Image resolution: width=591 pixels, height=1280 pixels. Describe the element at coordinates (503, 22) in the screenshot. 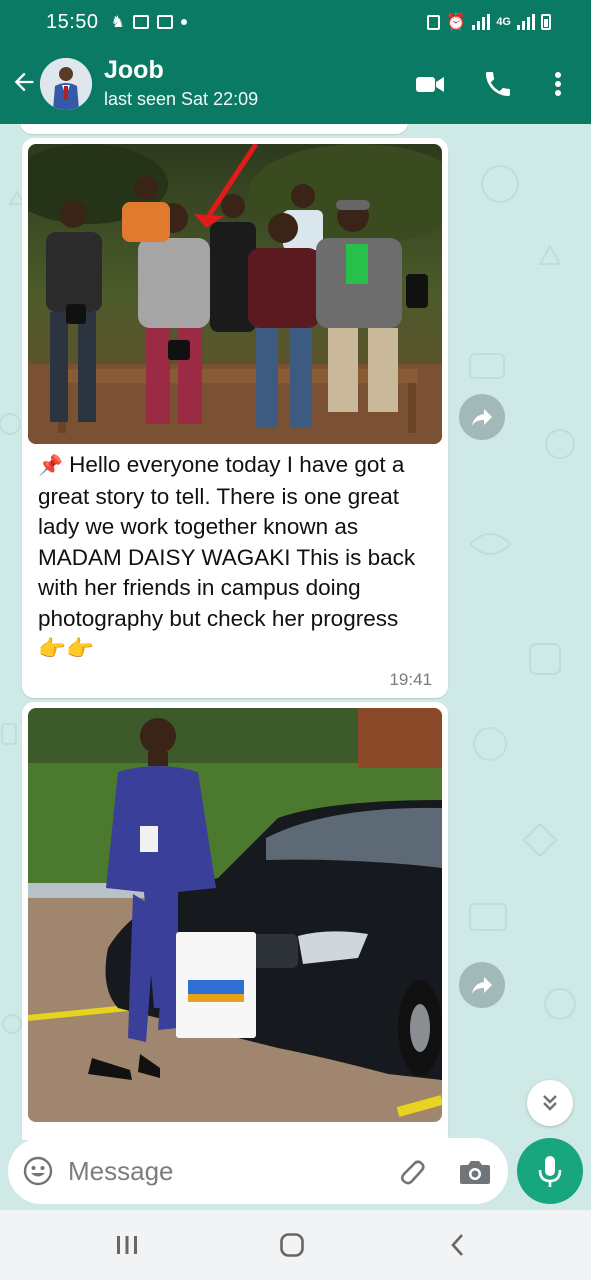

I see `network-type-label: 4G` at that location.